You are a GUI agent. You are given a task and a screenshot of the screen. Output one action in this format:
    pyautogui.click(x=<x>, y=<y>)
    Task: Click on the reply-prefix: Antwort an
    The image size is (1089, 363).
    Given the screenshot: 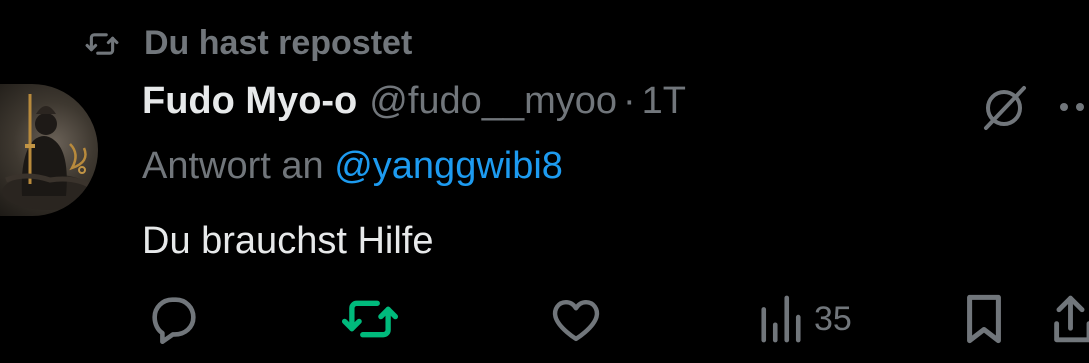 What is the action you would take?
    pyautogui.click(x=233, y=166)
    